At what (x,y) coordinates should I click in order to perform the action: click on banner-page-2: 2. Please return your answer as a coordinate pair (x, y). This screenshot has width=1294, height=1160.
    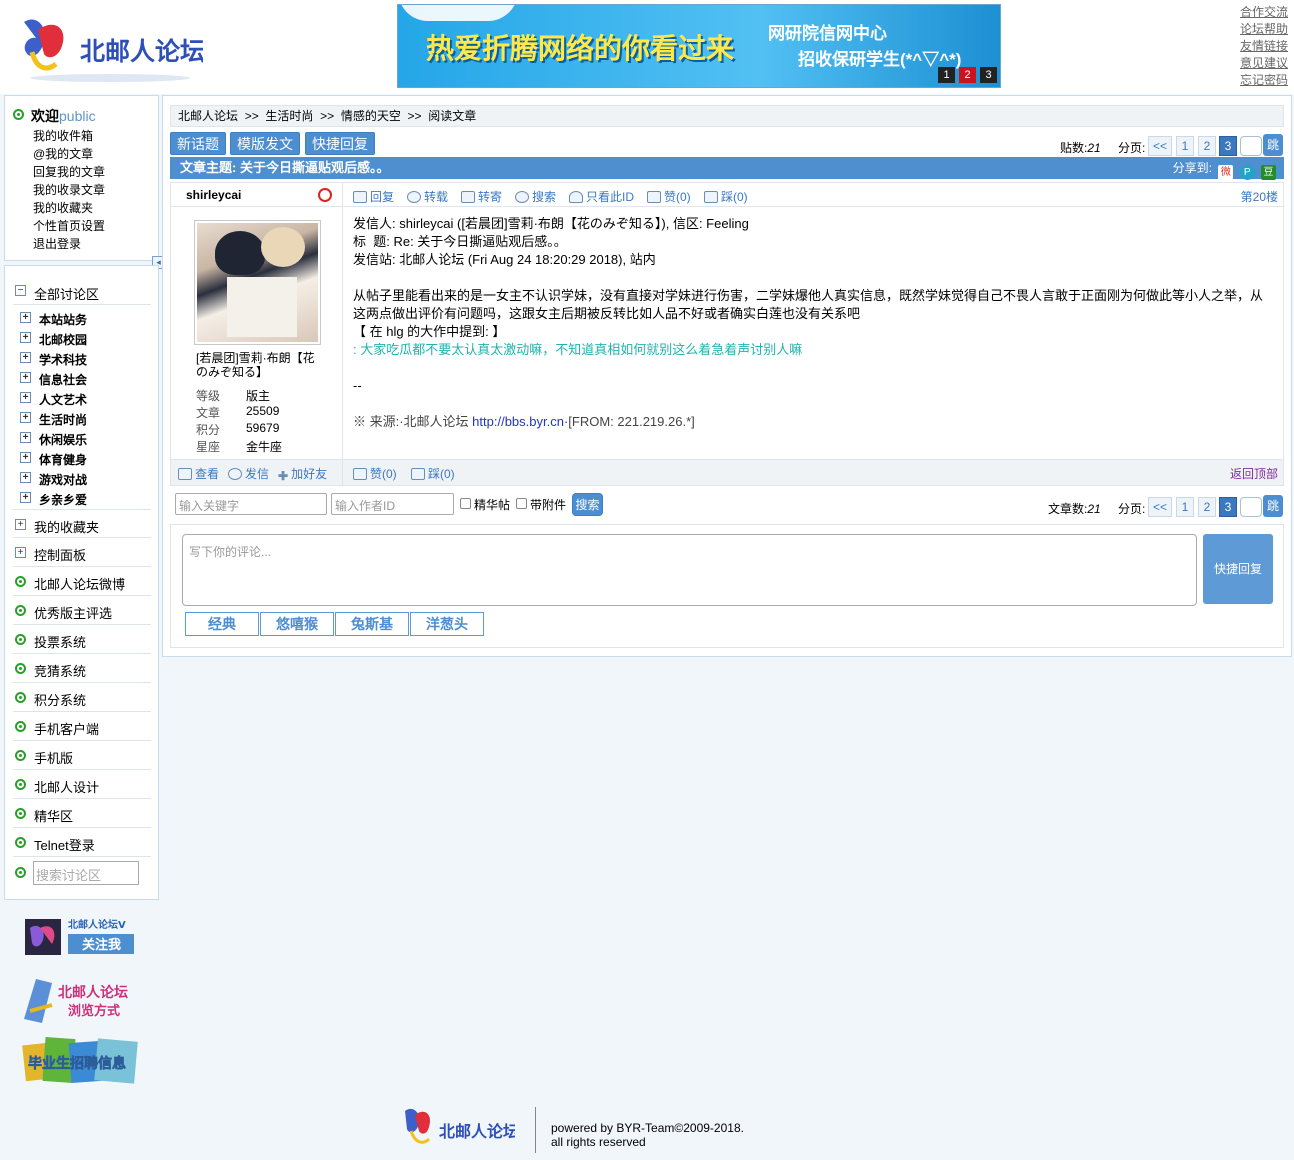
    Looking at the image, I should click on (967, 75).